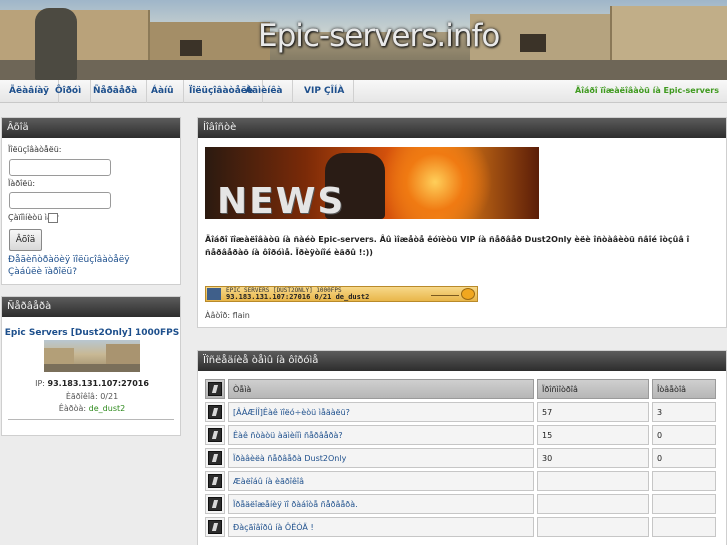 This screenshot has width=727, height=545. Describe the element at coordinates (468, 294) in the screenshot. I see `gametracker-icon` at that location.